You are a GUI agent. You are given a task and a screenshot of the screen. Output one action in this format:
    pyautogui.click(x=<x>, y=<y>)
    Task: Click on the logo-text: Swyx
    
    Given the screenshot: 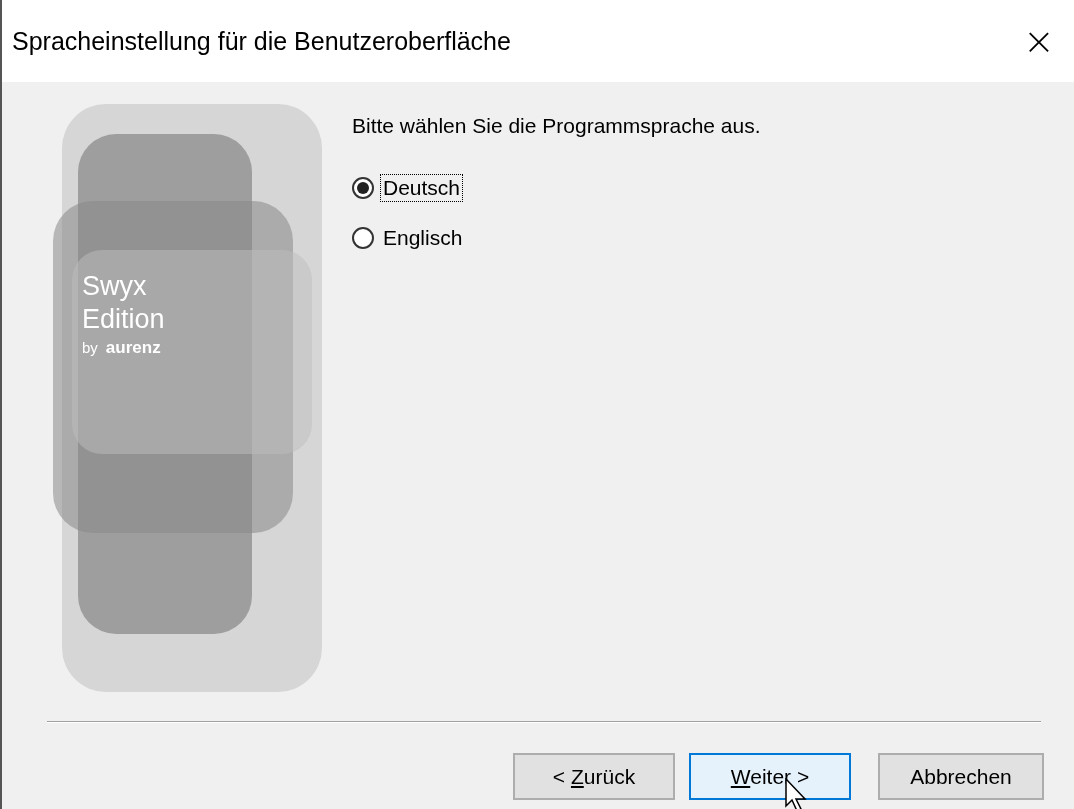 What is the action you would take?
    pyautogui.click(x=115, y=286)
    